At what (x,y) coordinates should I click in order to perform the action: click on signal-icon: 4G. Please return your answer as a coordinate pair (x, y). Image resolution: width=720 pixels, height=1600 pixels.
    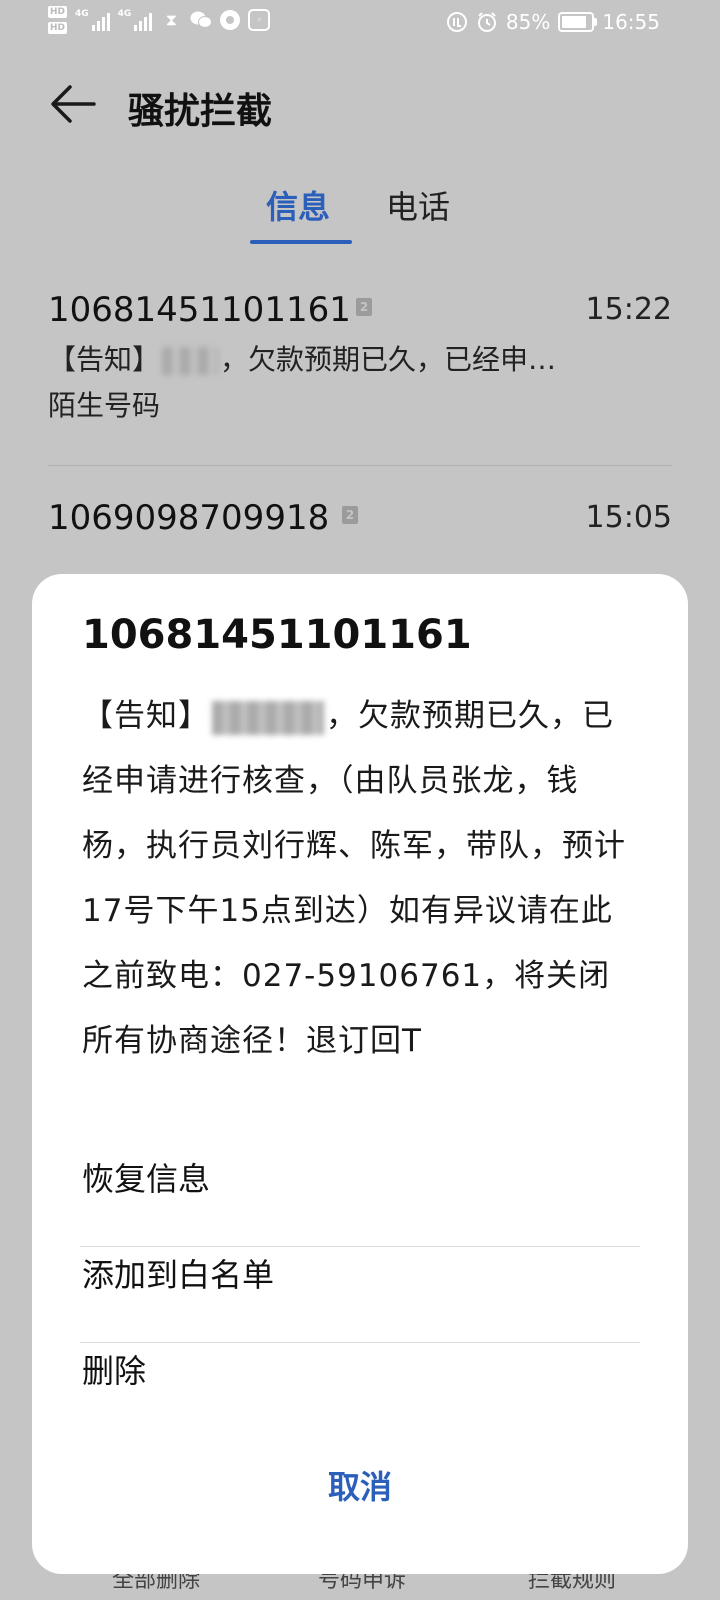
    Looking at the image, I should click on (92, 20).